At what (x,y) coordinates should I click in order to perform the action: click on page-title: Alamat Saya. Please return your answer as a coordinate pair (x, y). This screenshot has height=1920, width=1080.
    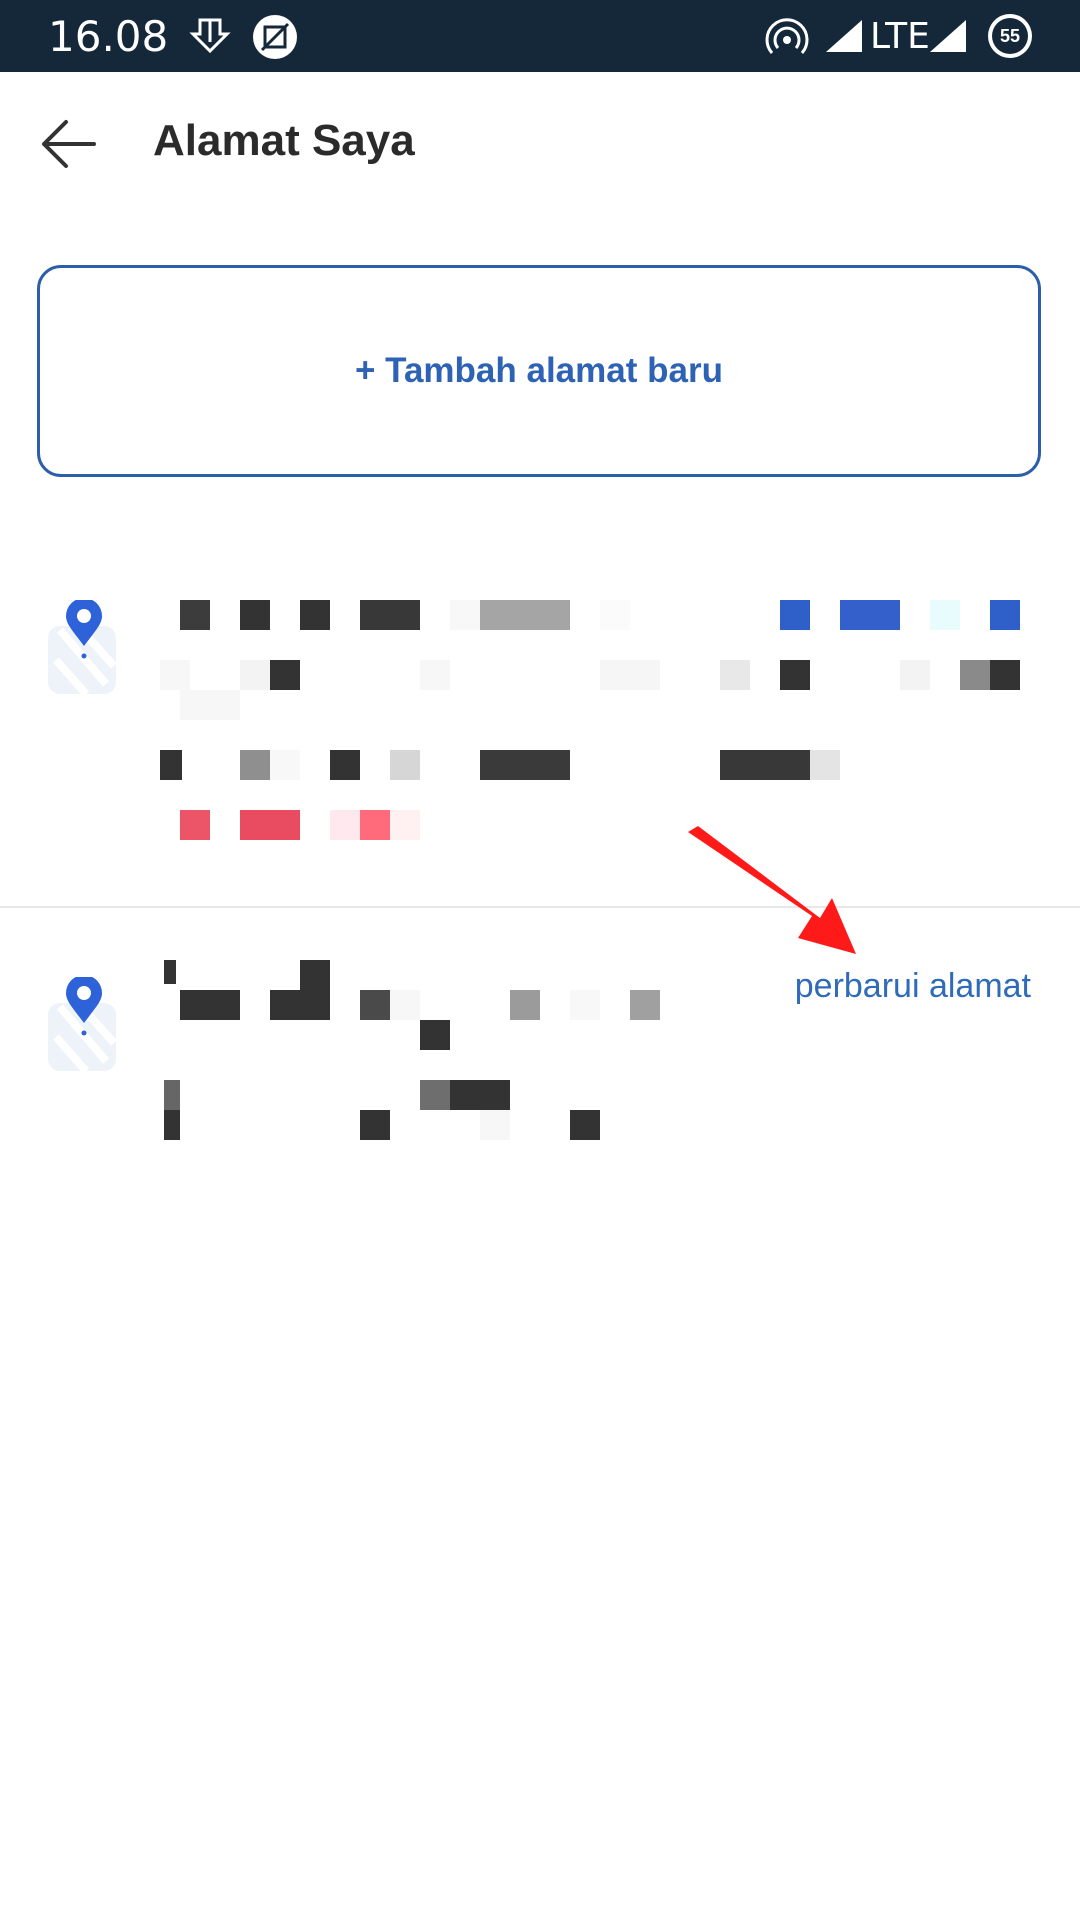
    Looking at the image, I should click on (284, 140).